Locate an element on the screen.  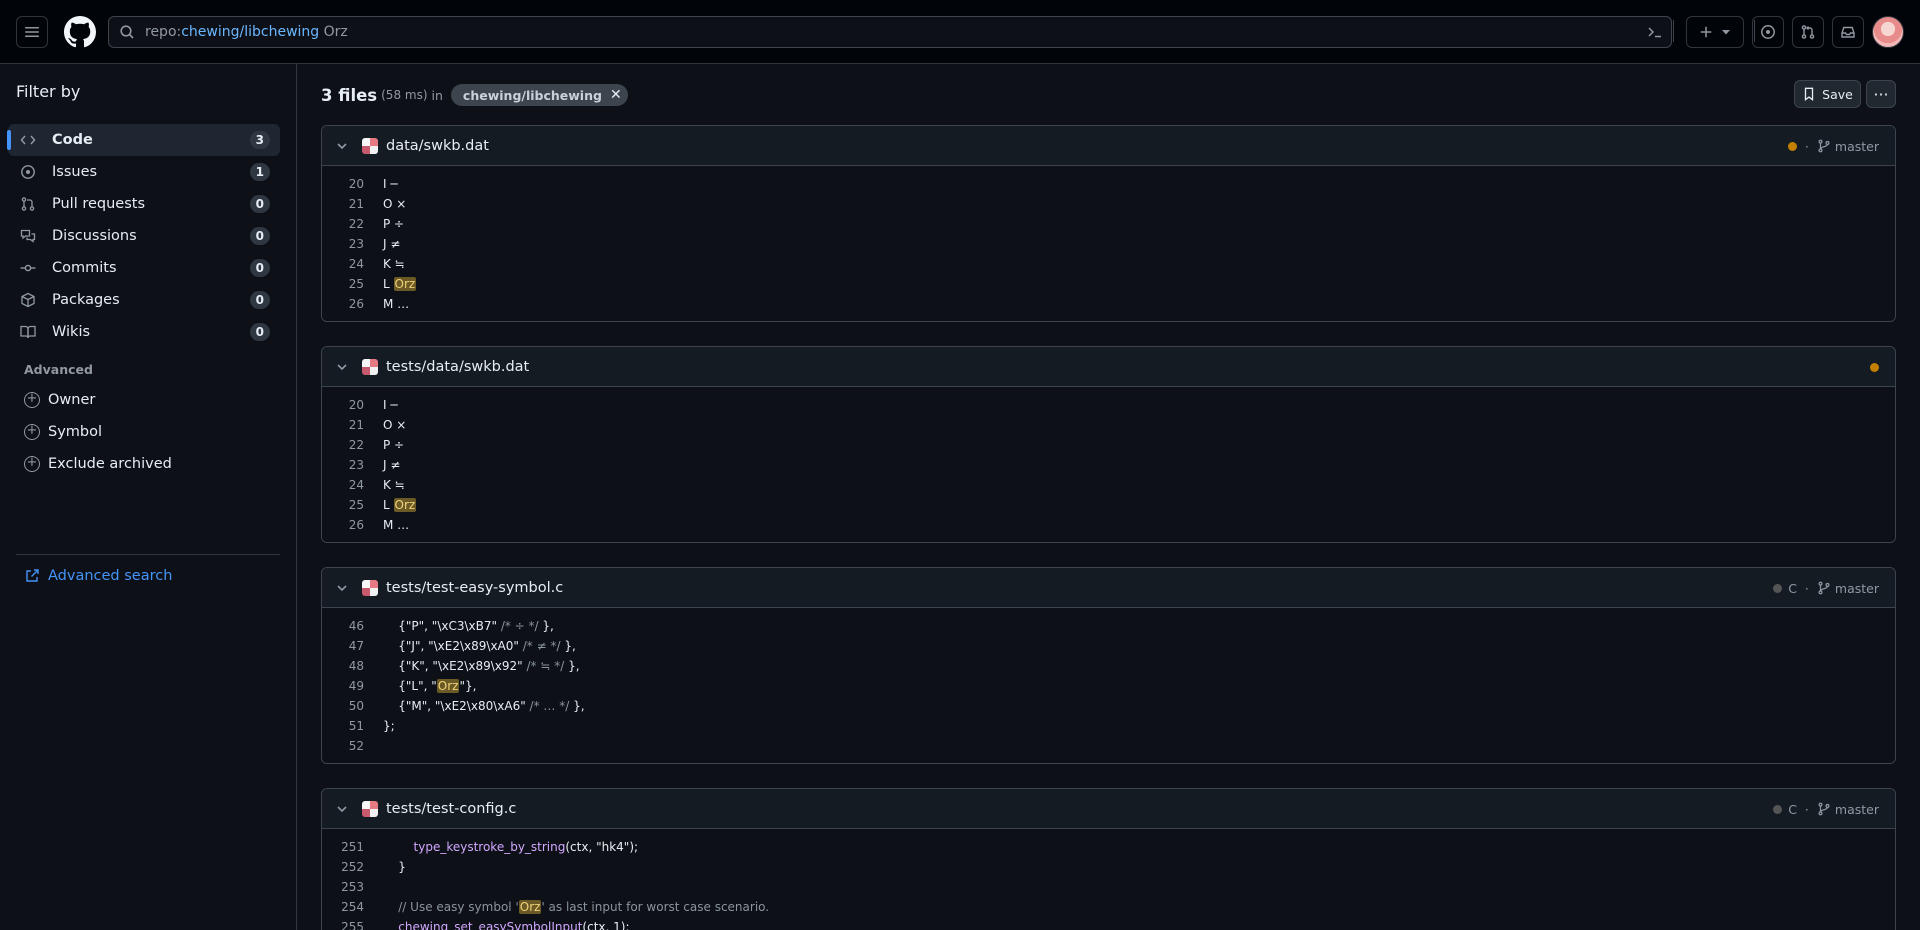
hamburger-icon is located at coordinates (32, 32).